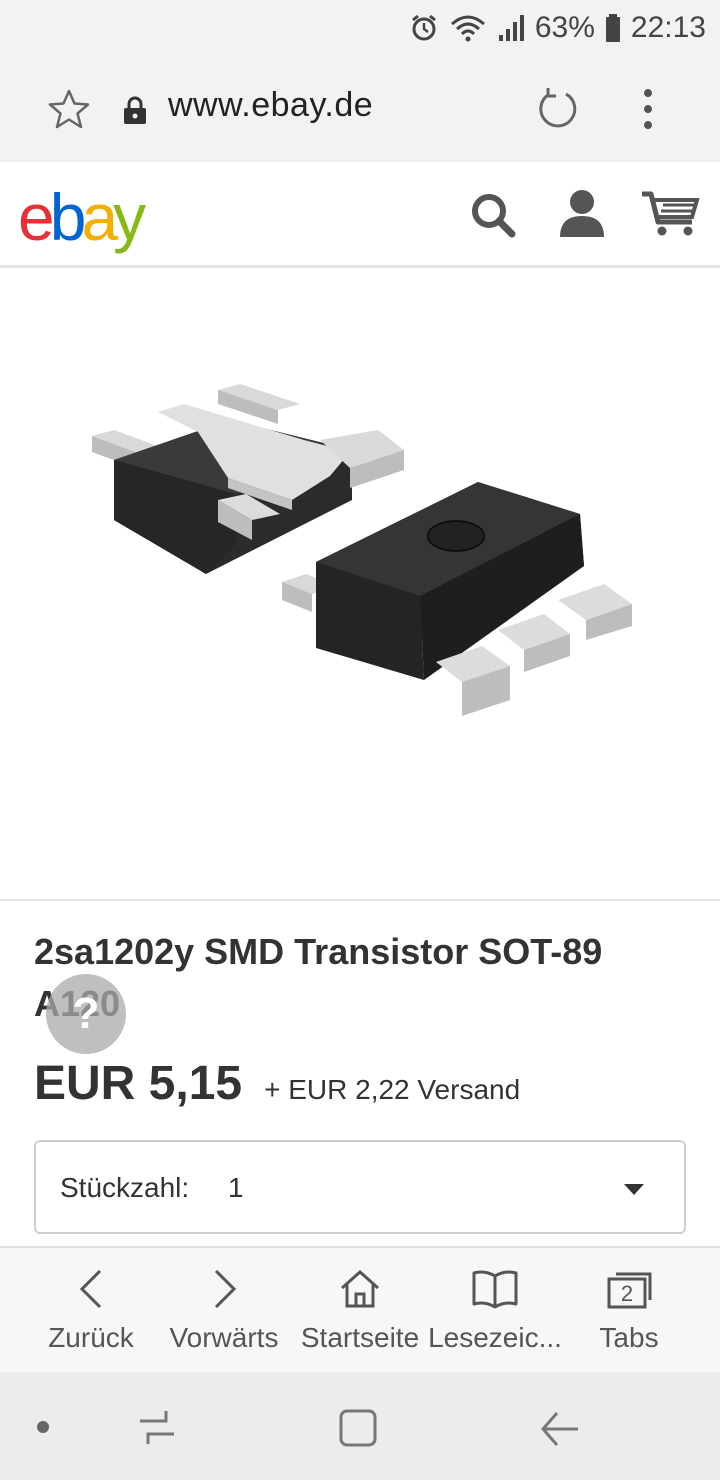 The height and width of the screenshot is (1480, 720). Describe the element at coordinates (360, 28) in the screenshot. I see `status-bar: 63% 22:13` at that location.